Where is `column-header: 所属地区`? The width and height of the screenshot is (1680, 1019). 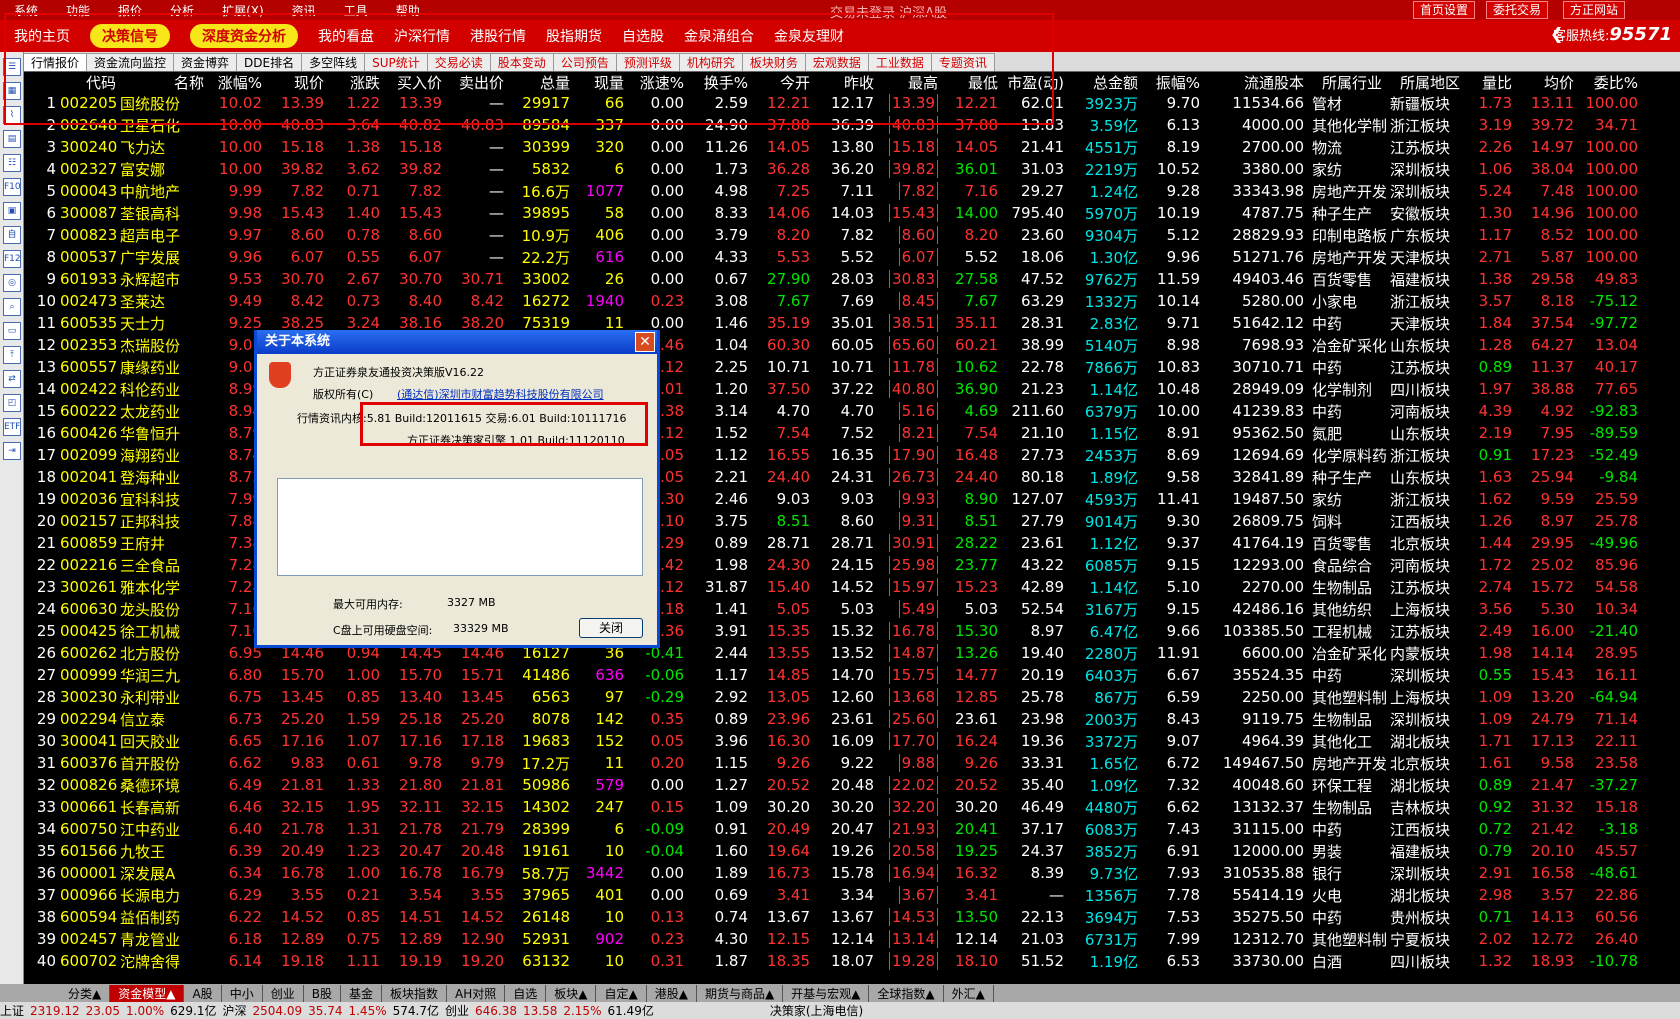
column-header: 所属地区 is located at coordinates (1425, 82).